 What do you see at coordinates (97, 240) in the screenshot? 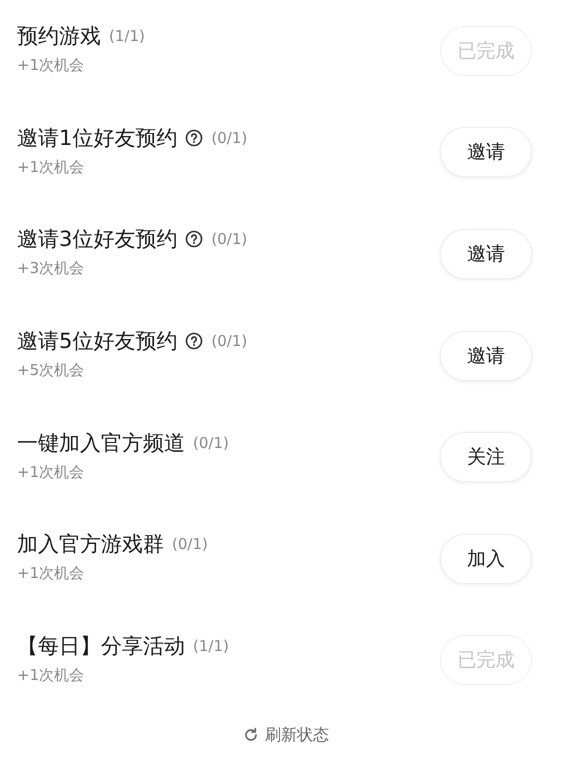
I see `task-title: 邀请3位好友预约` at bounding box center [97, 240].